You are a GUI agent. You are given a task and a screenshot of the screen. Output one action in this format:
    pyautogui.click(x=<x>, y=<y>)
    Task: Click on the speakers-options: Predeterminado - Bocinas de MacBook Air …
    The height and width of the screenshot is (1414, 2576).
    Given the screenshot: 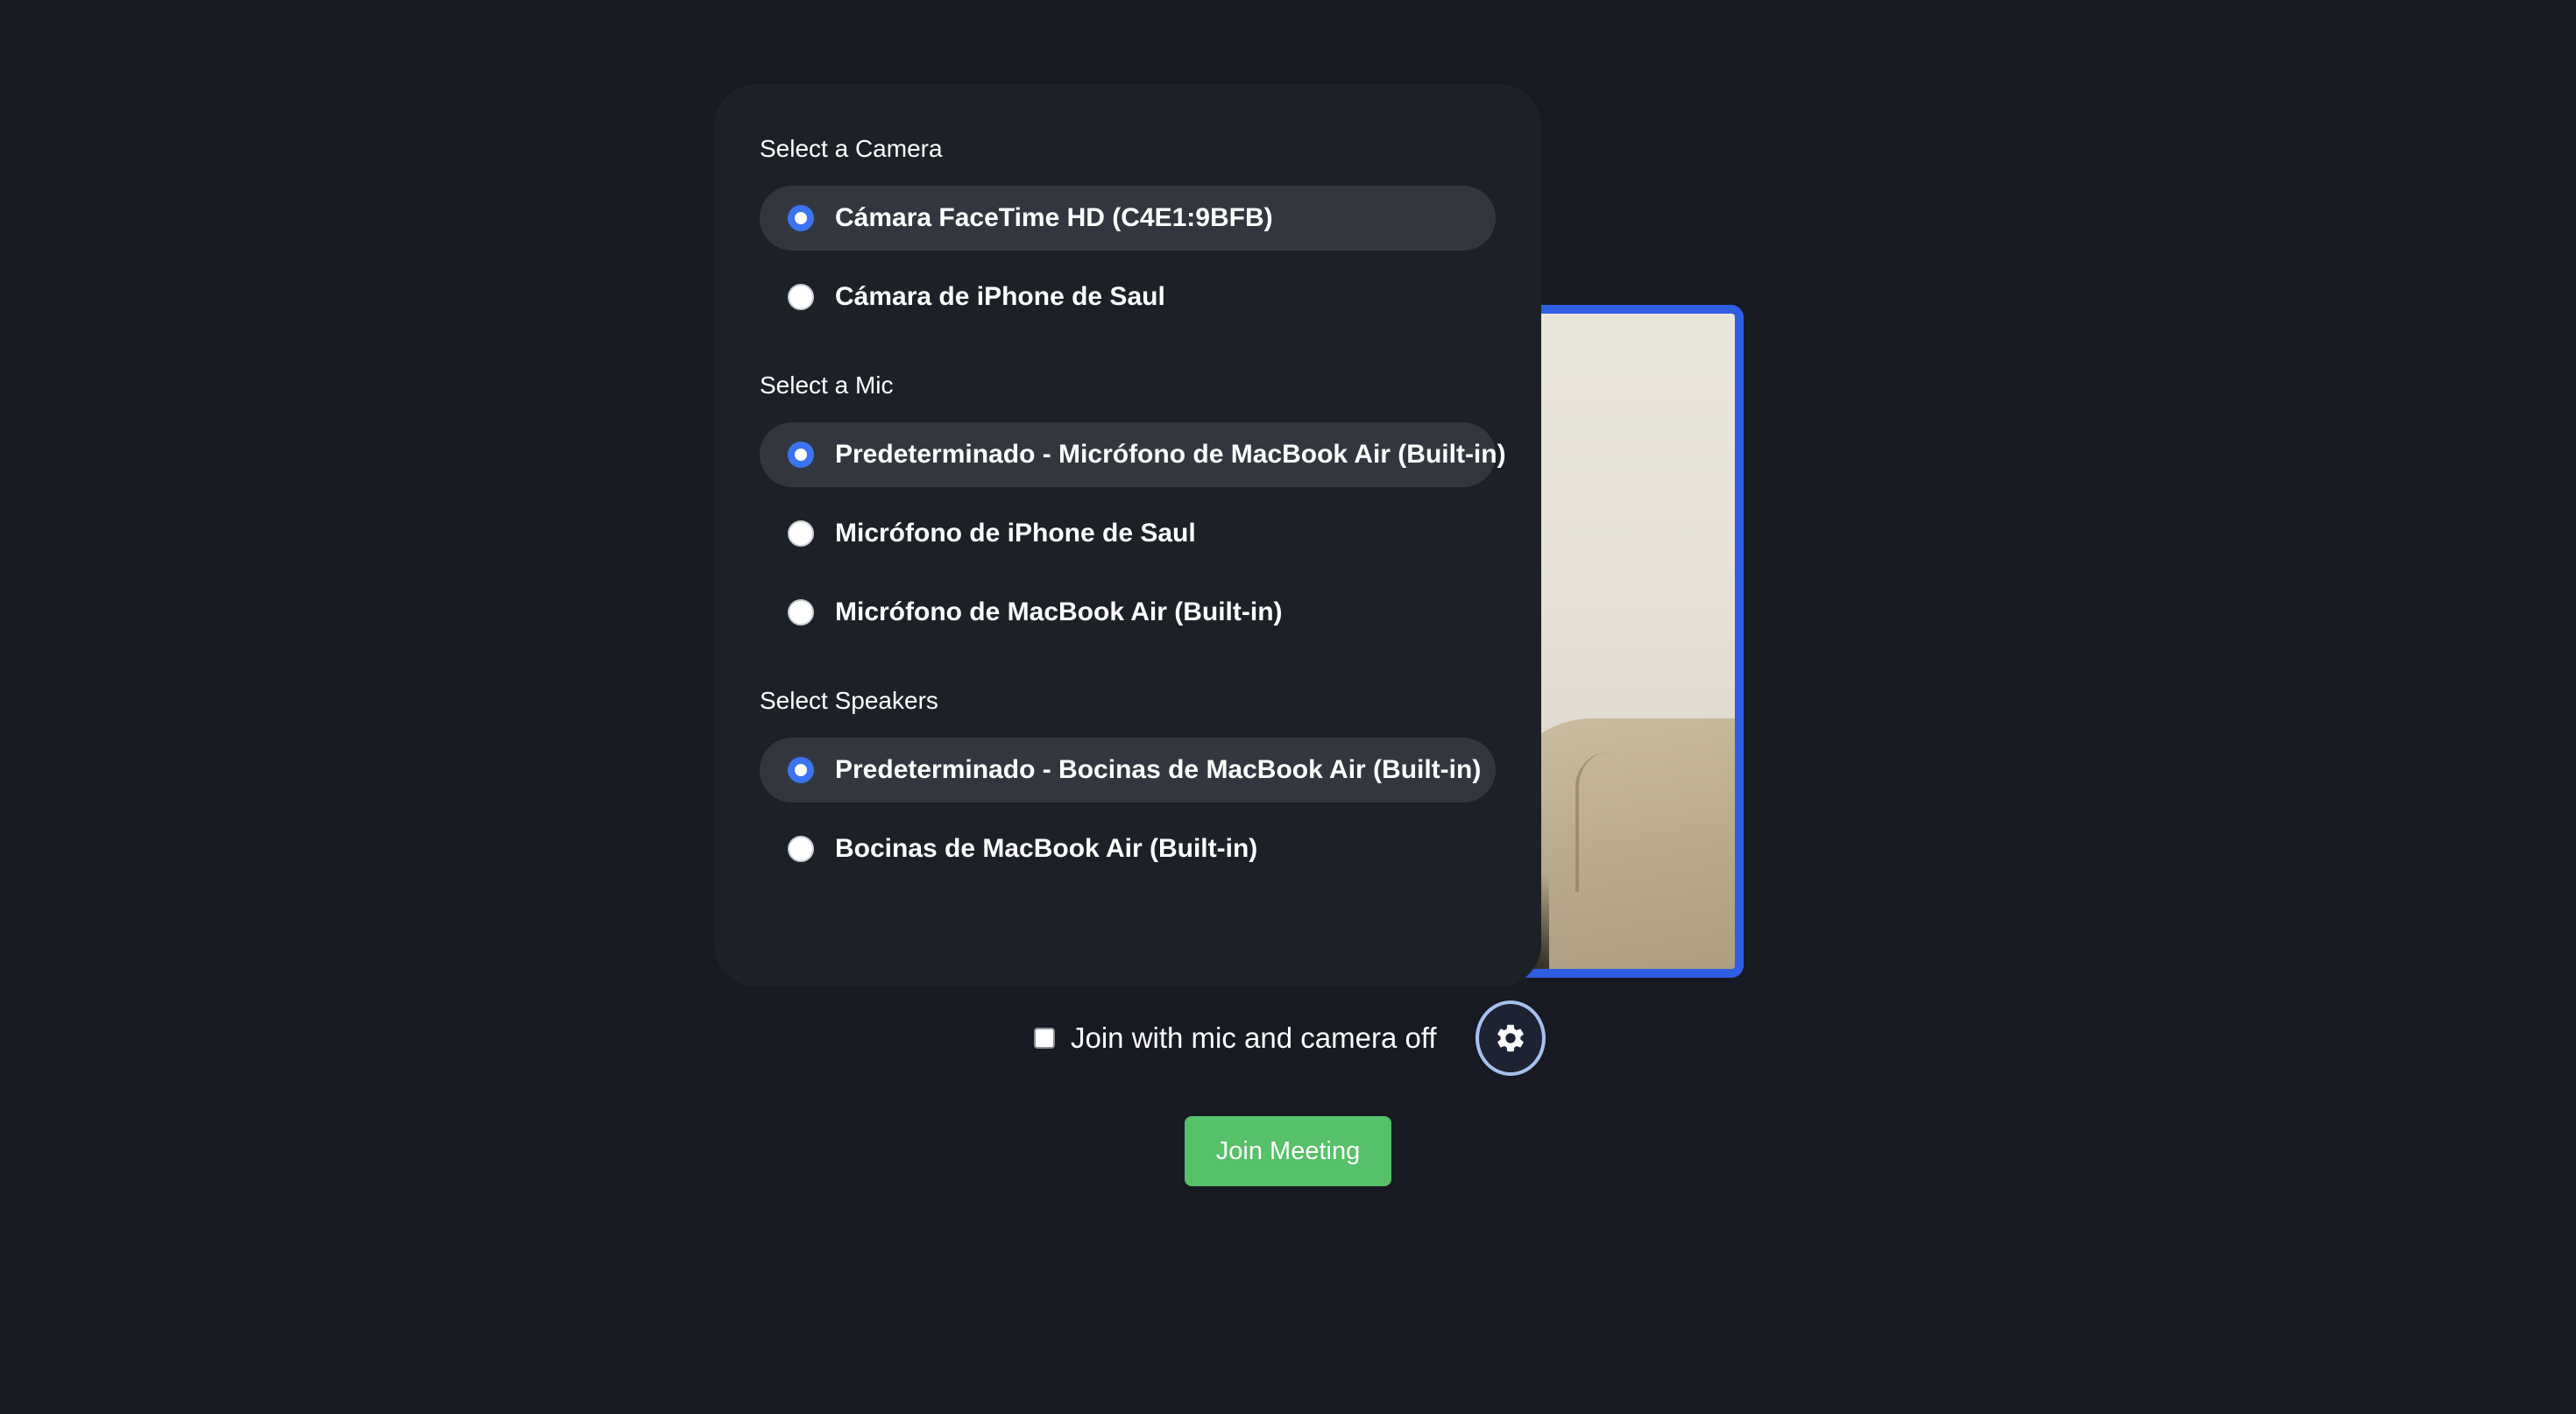 What is the action you would take?
    pyautogui.click(x=1128, y=809)
    